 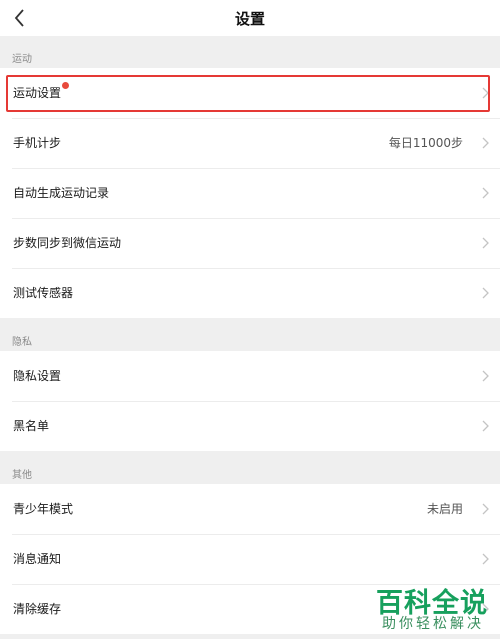 What do you see at coordinates (22, 475) in the screenshot?
I see `section-header-other: 其他` at bounding box center [22, 475].